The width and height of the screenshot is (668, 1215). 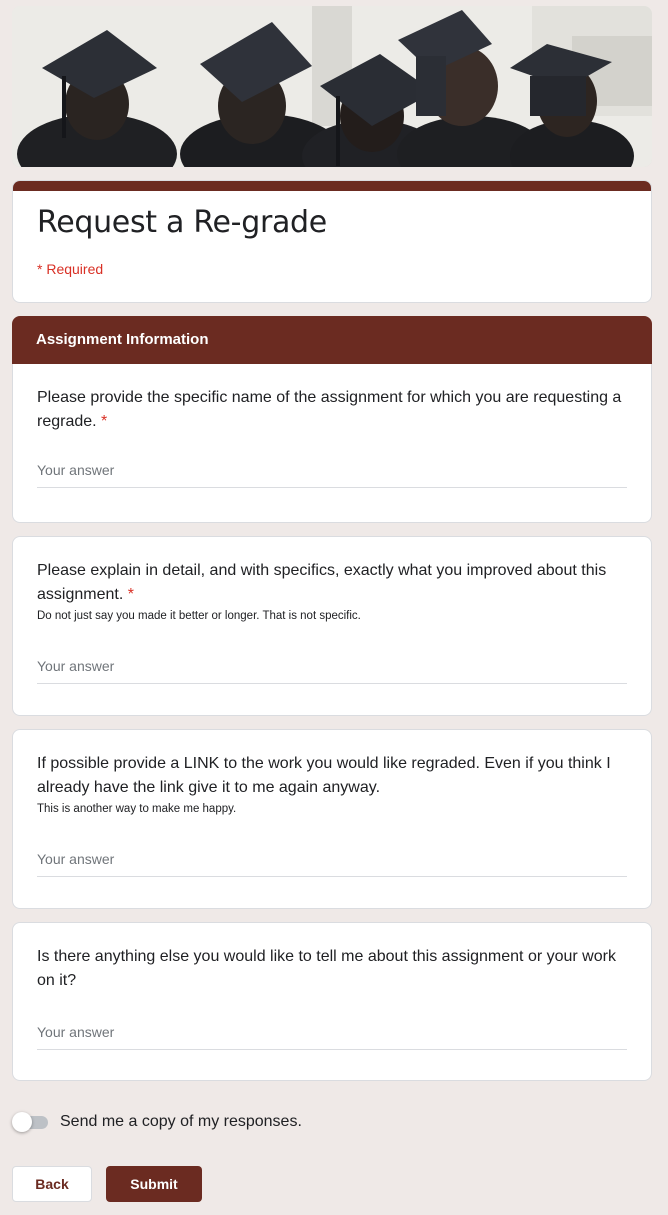 What do you see at coordinates (22, 1122) in the screenshot?
I see `toggle-knob` at bounding box center [22, 1122].